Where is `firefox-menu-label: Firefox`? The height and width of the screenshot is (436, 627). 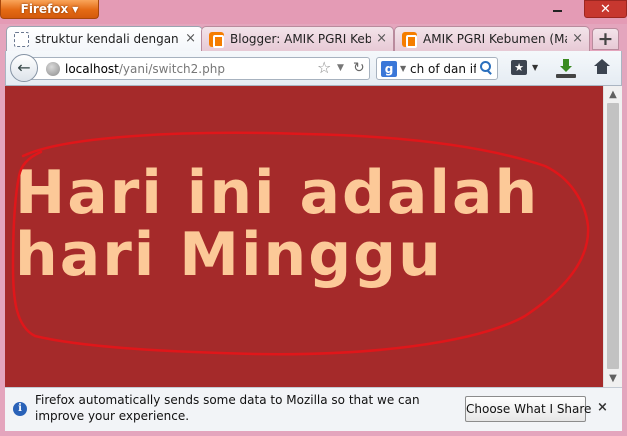 firefox-menu-label: Firefox is located at coordinates (44, 9).